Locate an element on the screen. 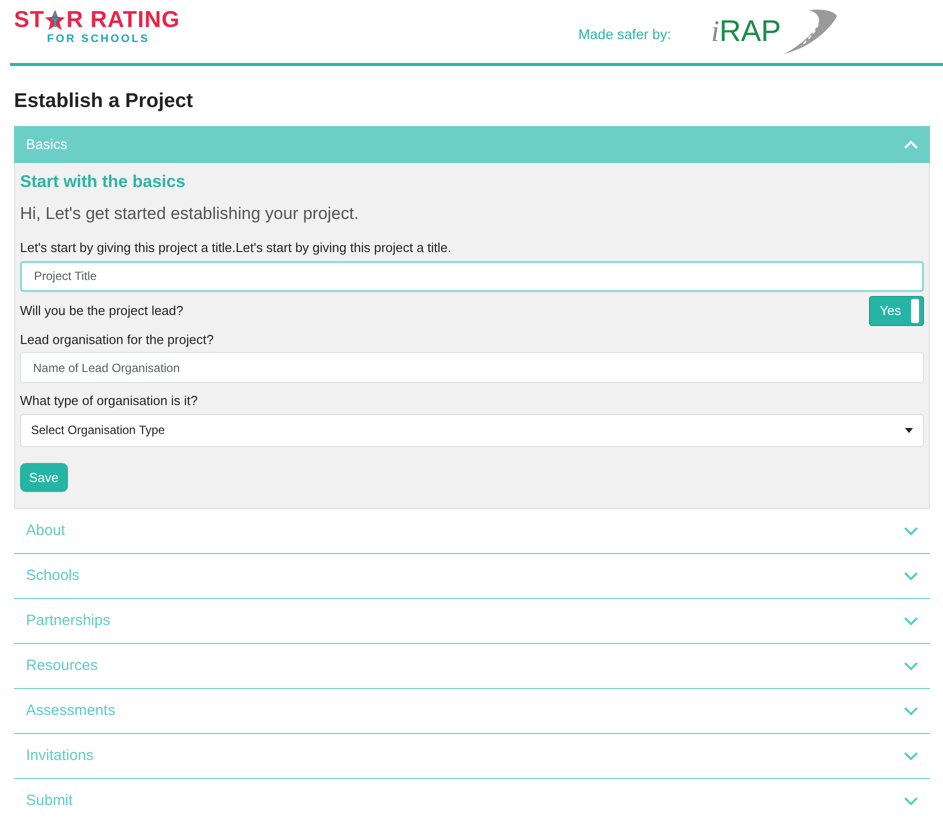  field-label: What type of organisation is it? is located at coordinates (109, 401).